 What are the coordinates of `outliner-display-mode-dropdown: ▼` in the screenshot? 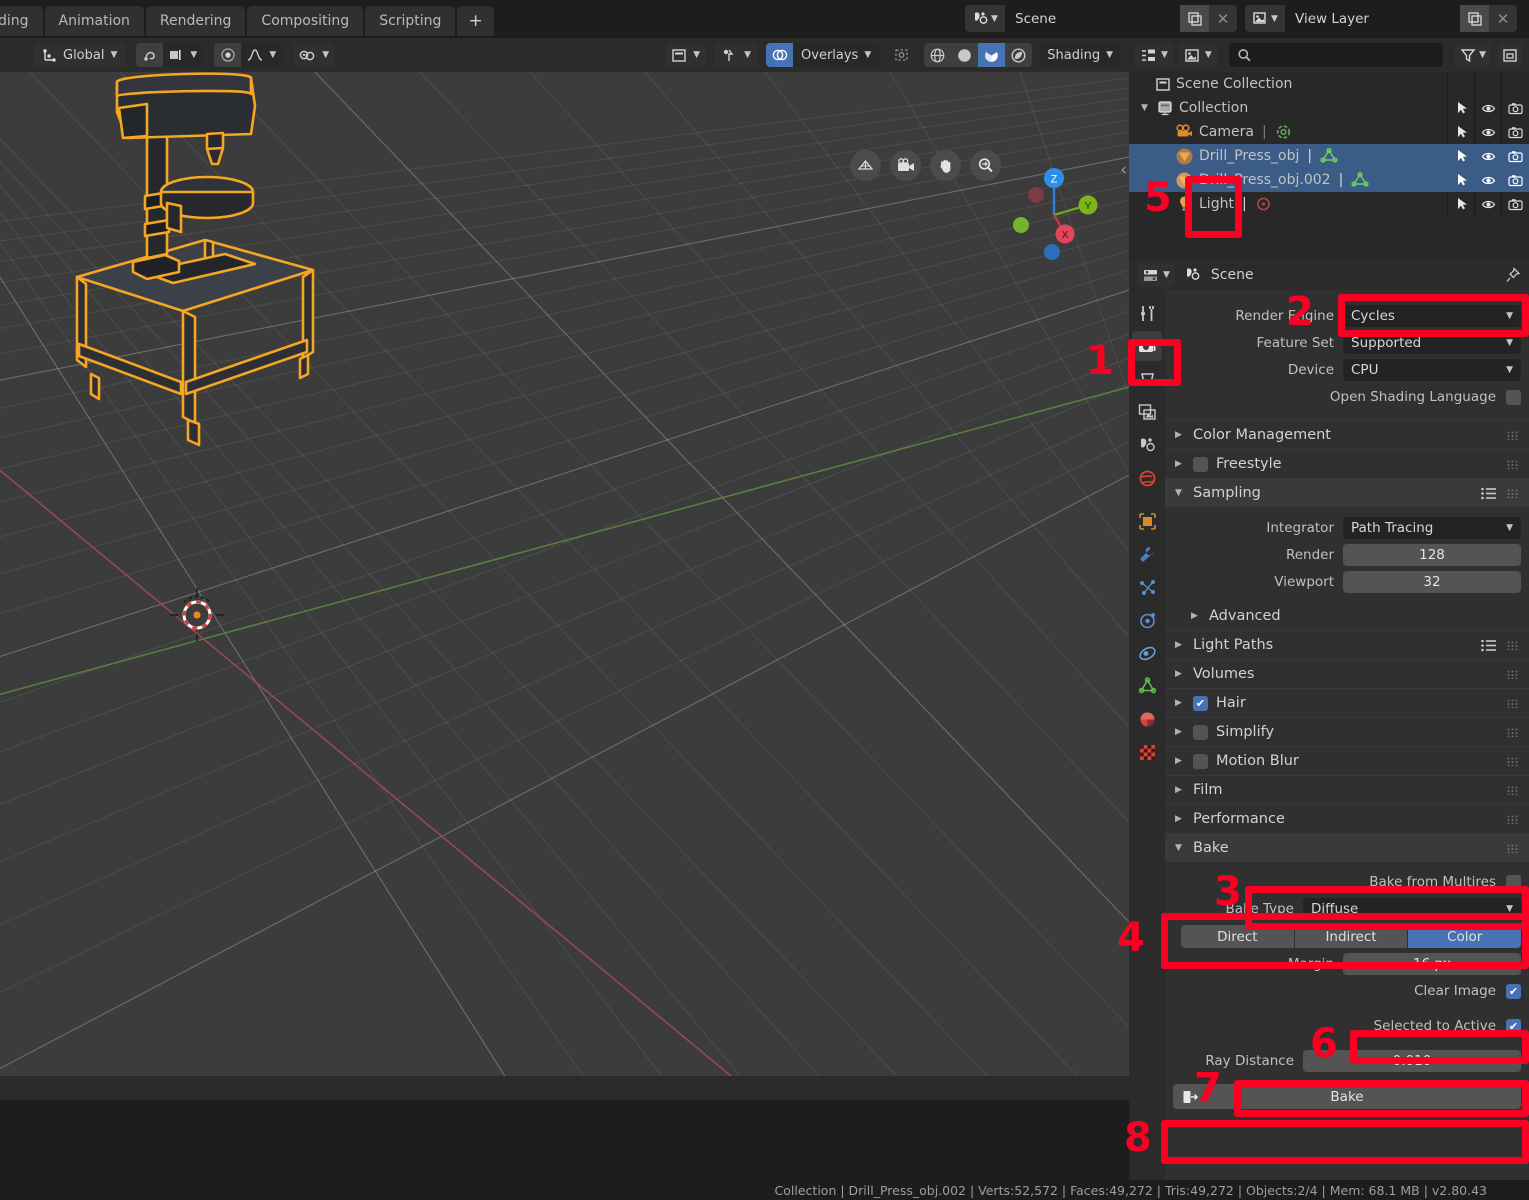 It's located at (1197, 55).